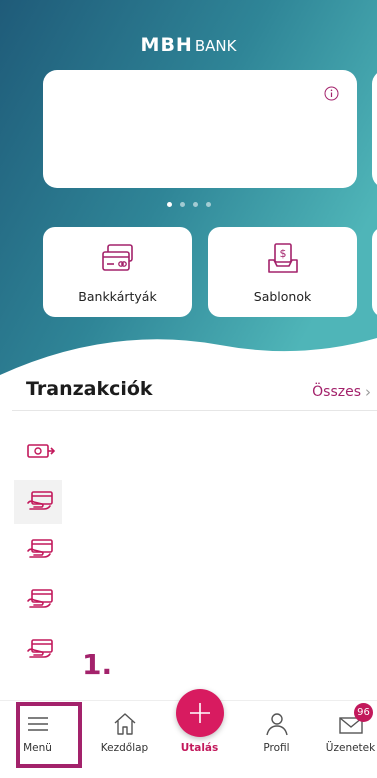 The height and width of the screenshot is (778, 377). Describe the element at coordinates (117, 257) in the screenshot. I see `credit-card-icon` at that location.